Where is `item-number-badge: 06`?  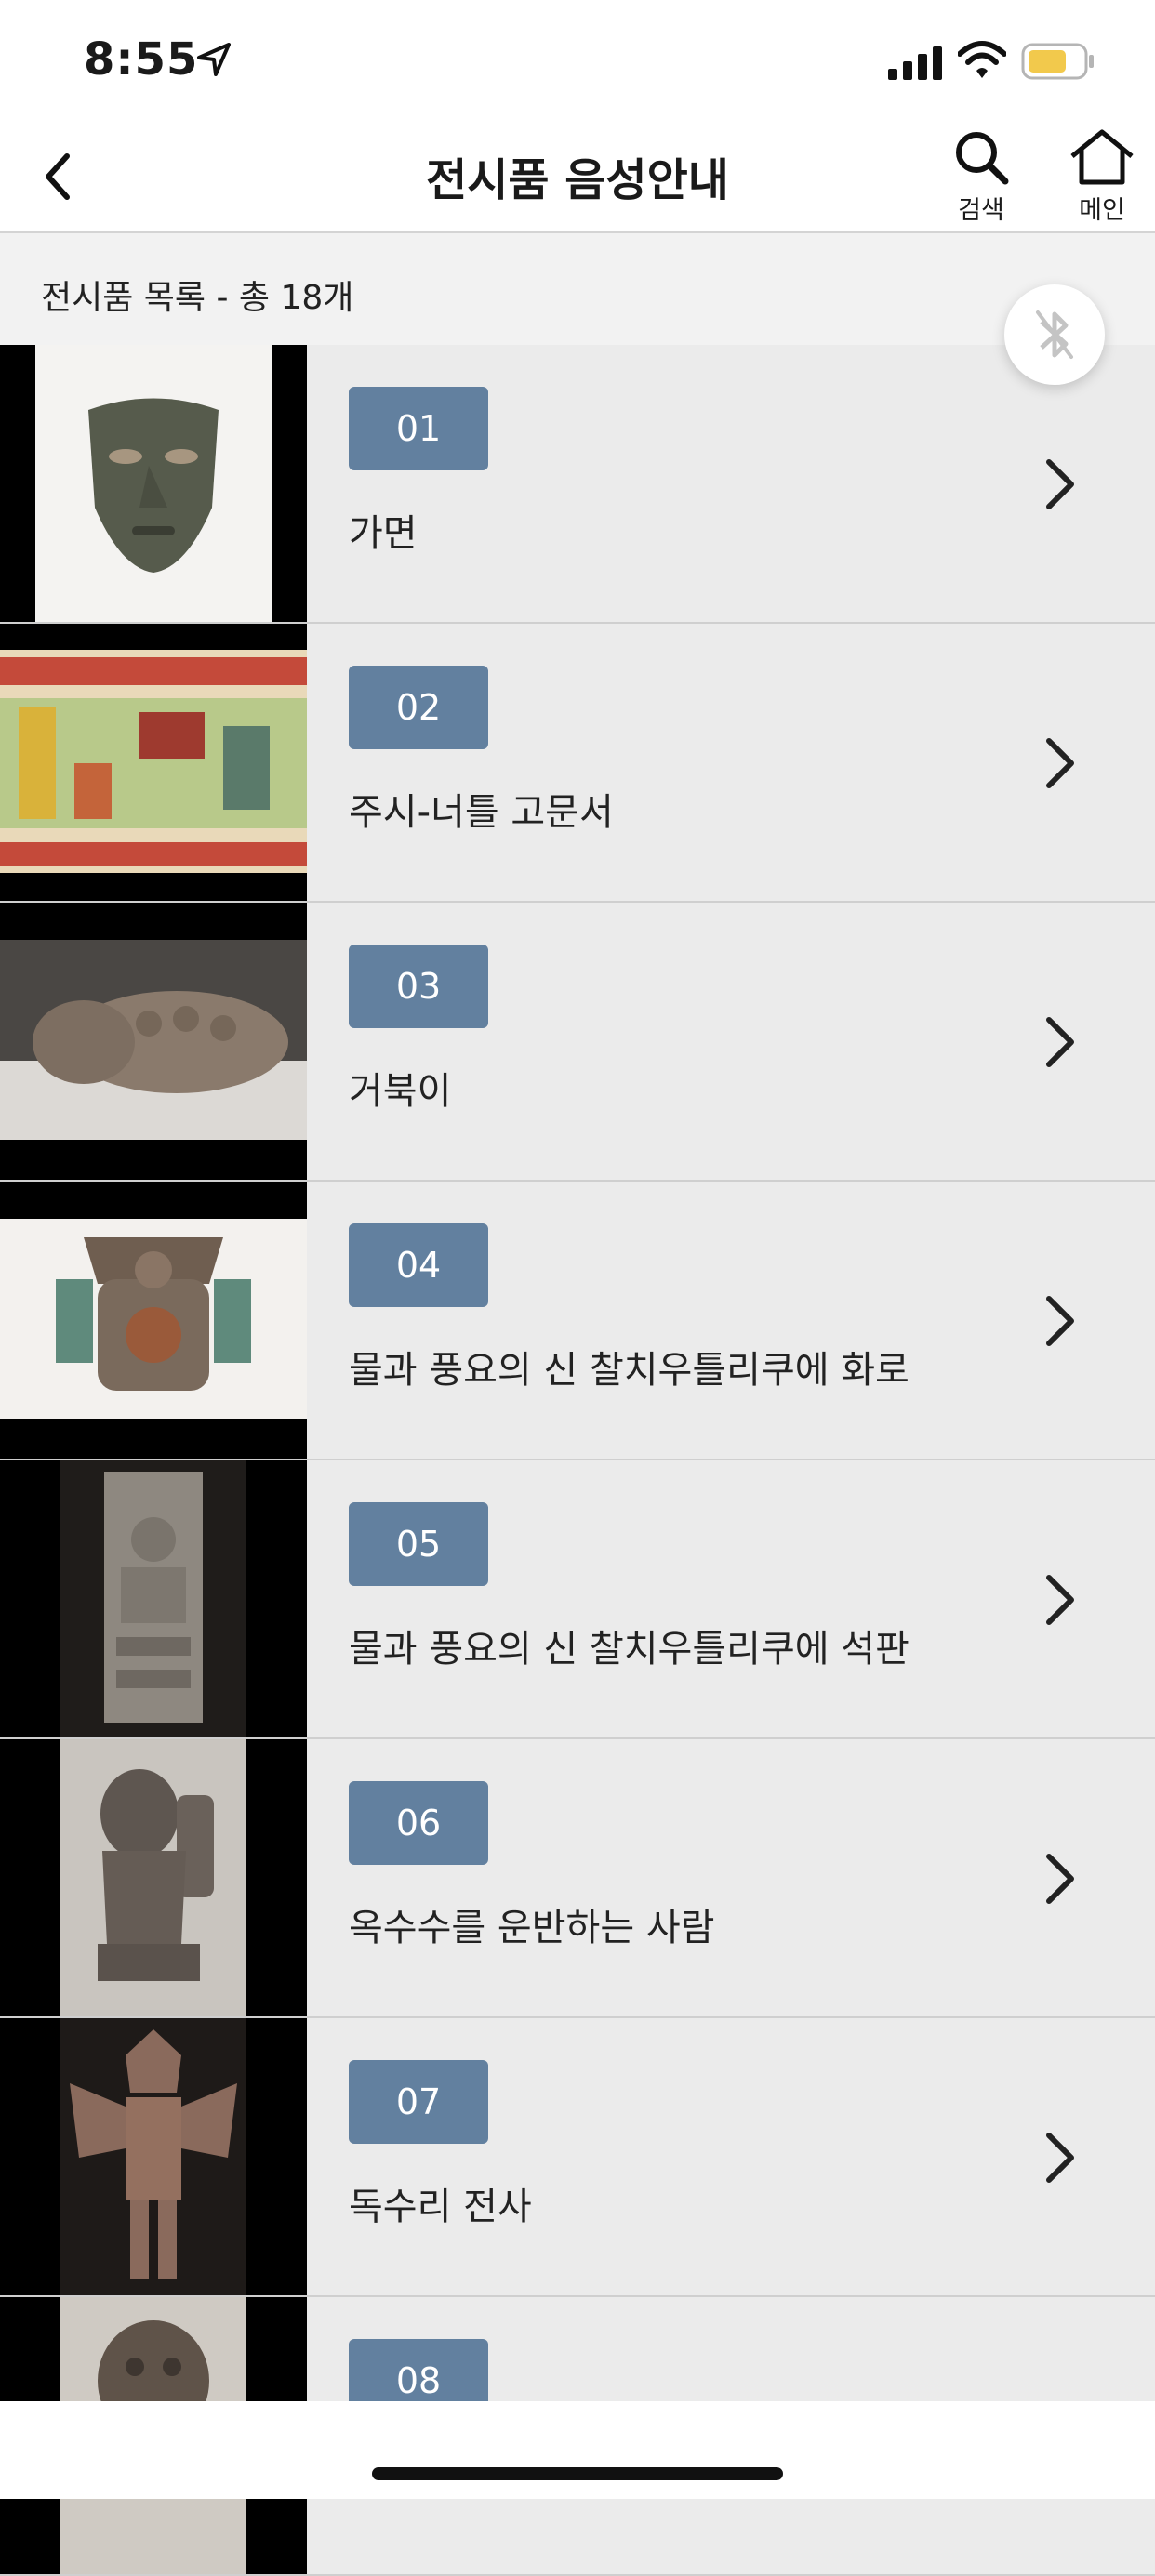 item-number-badge: 06 is located at coordinates (418, 1823).